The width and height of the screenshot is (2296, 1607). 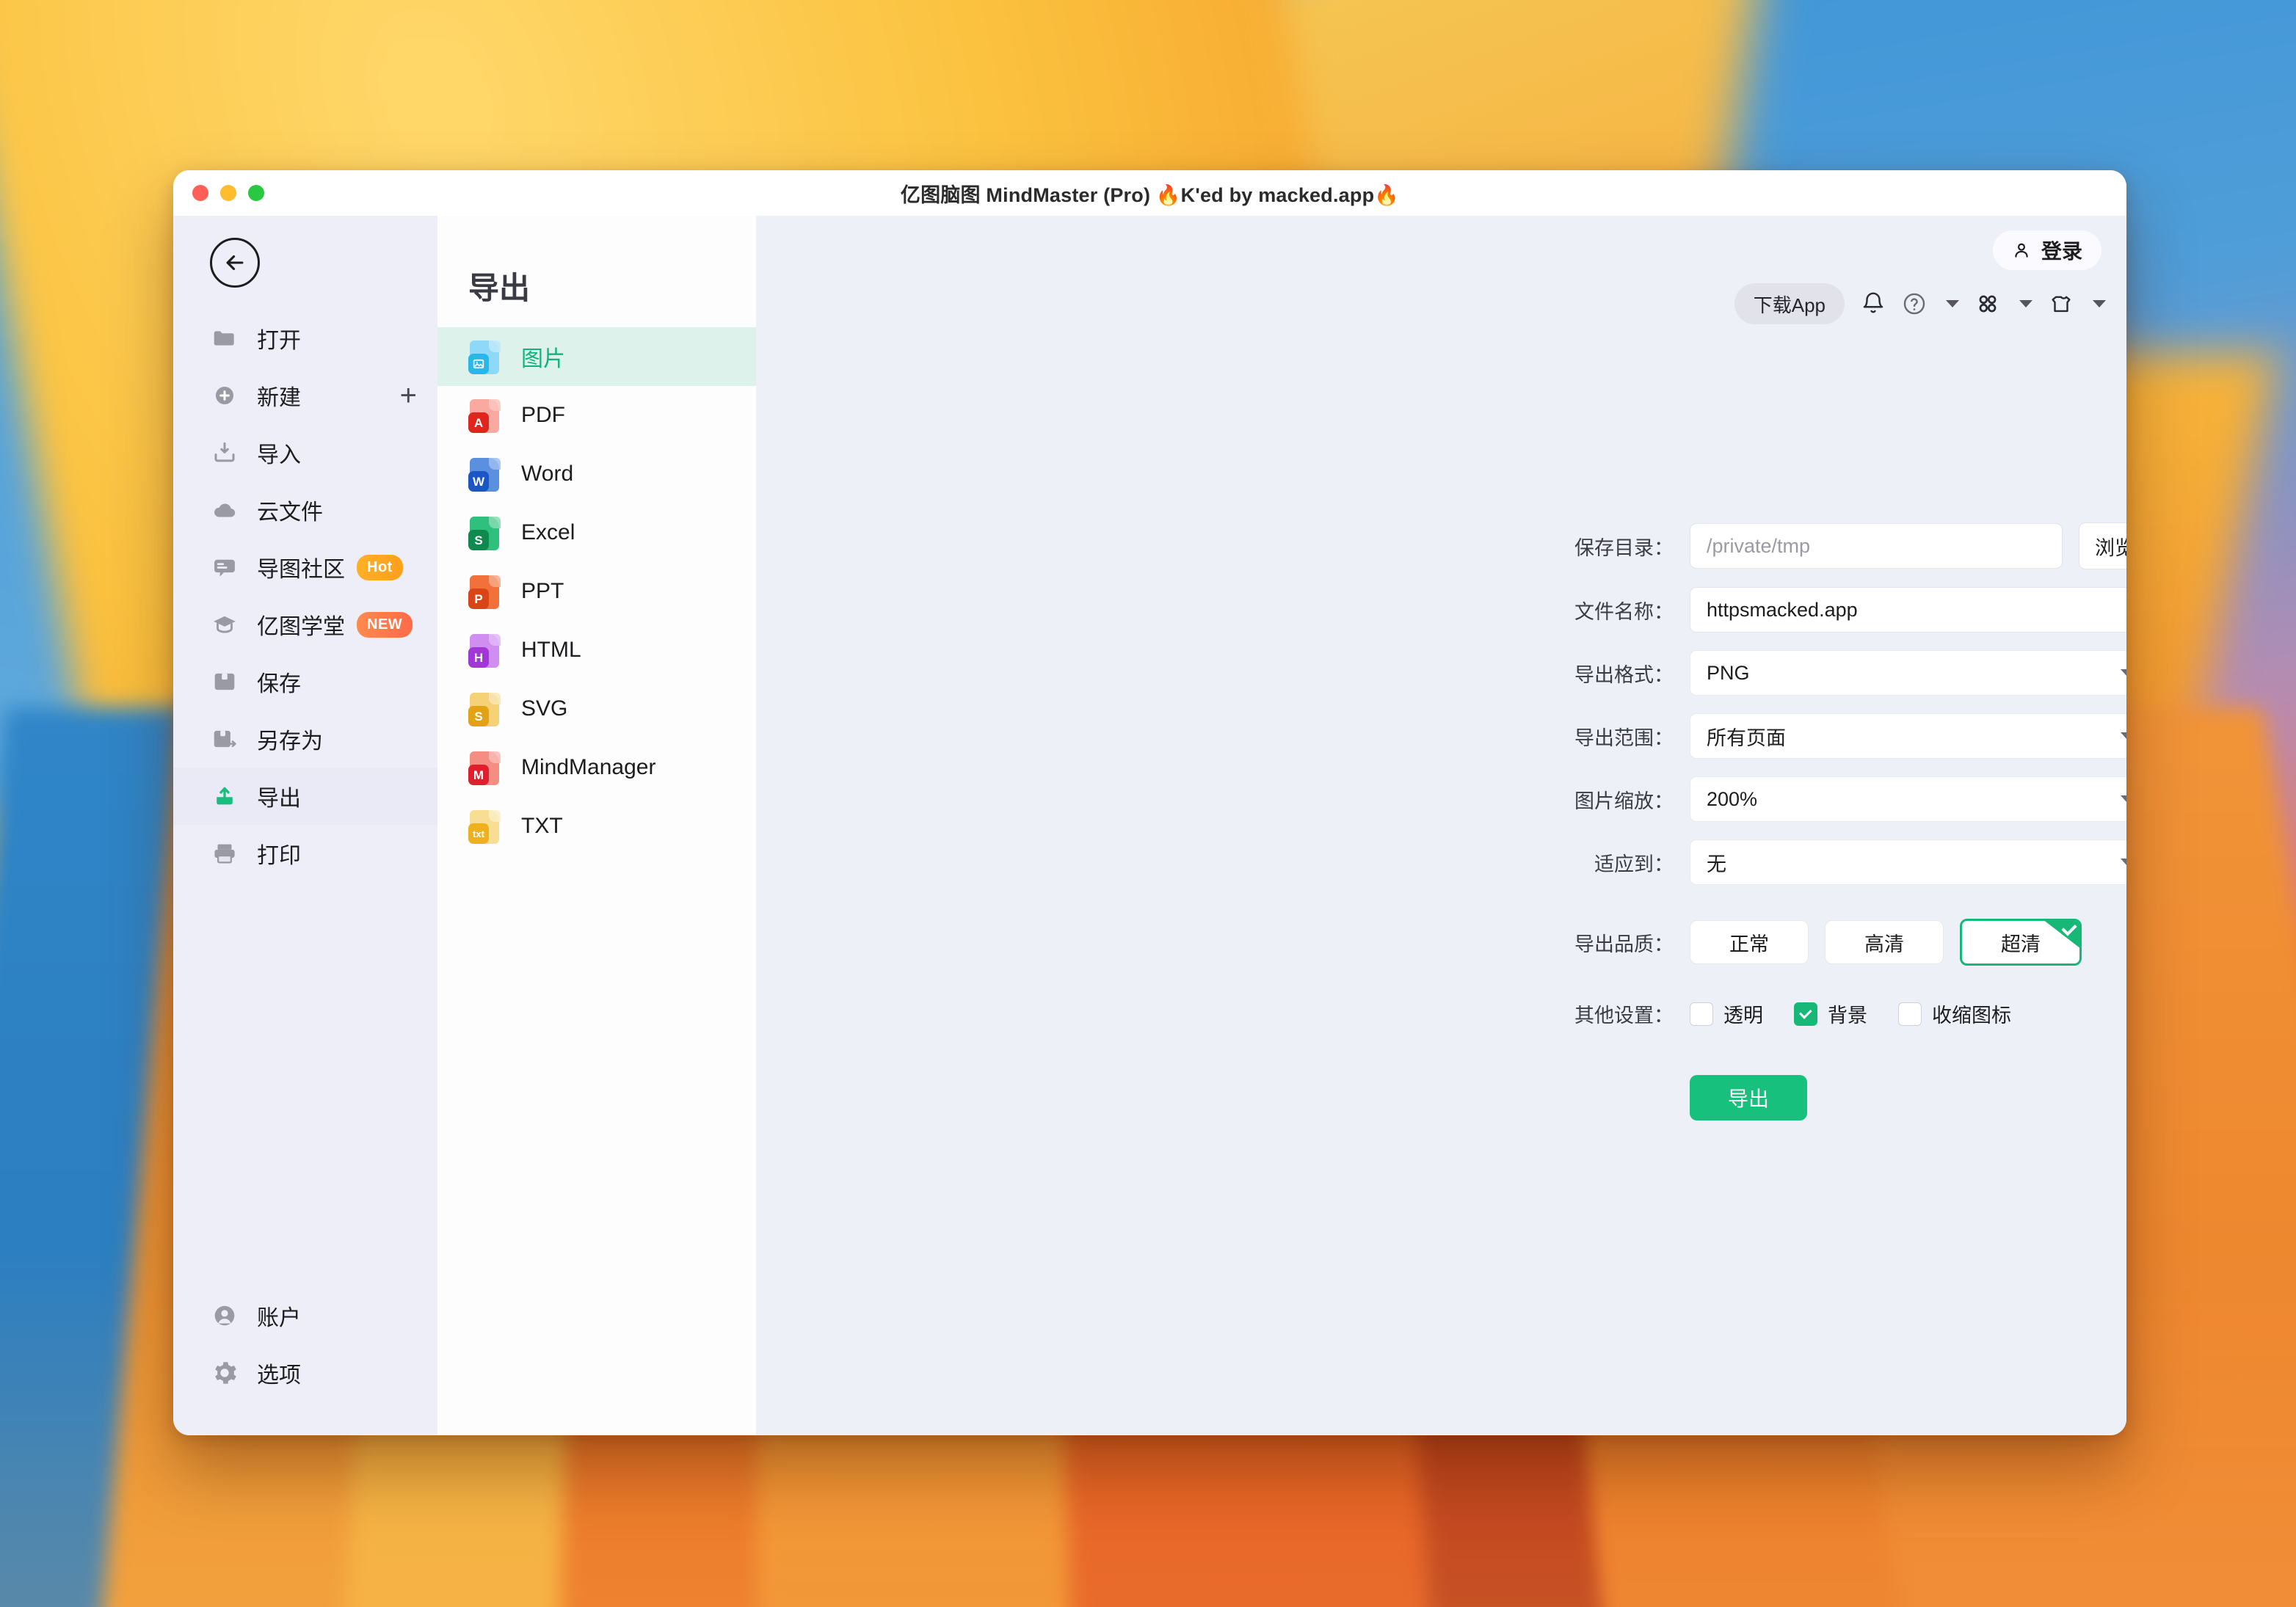 I want to click on format-item-1: A PDF, so click(x=596, y=415).